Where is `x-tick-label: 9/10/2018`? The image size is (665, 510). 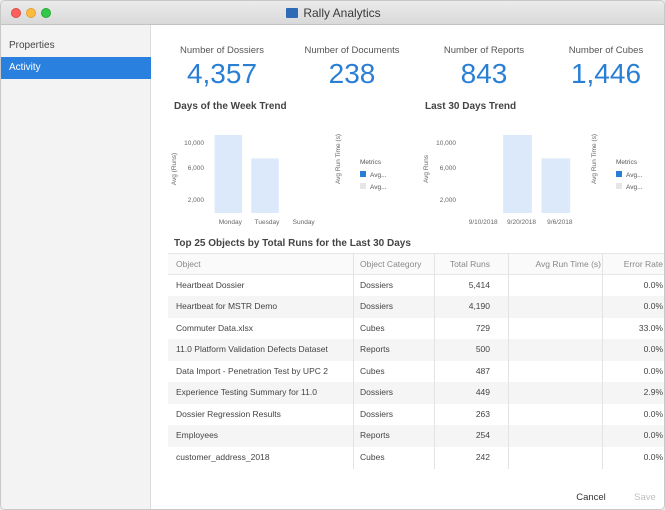
x-tick-label: 9/10/2018 is located at coordinates (483, 222).